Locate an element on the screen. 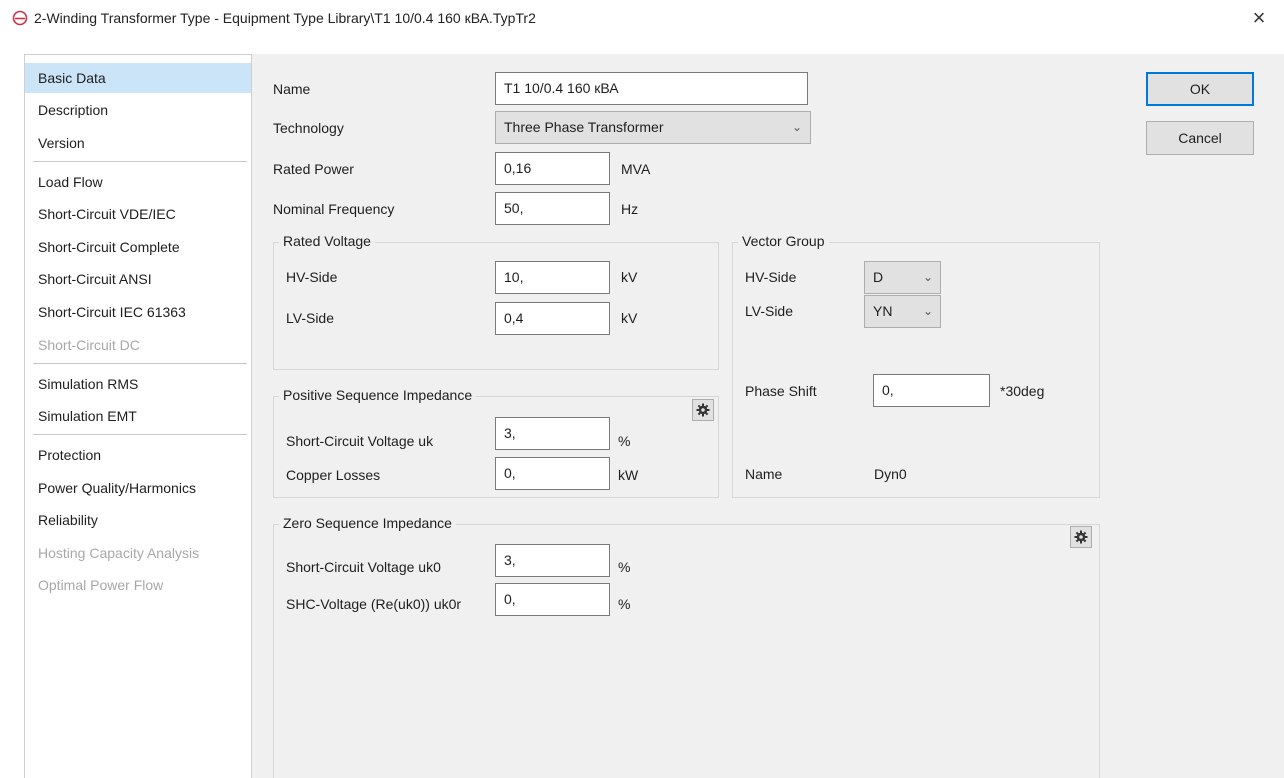  vector-group-lv-select: YN ⌄ is located at coordinates (902, 311).